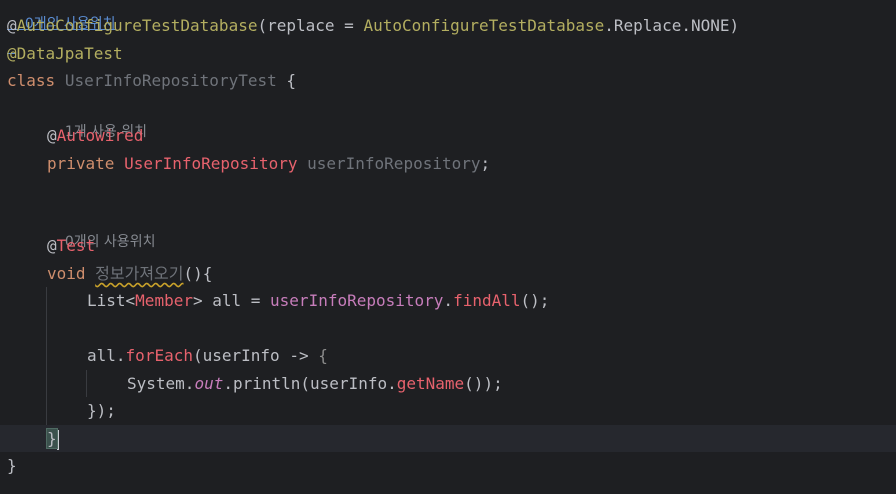 This screenshot has height=494, width=896. I want to click on field-type: UserInfoRepository, so click(211, 163).